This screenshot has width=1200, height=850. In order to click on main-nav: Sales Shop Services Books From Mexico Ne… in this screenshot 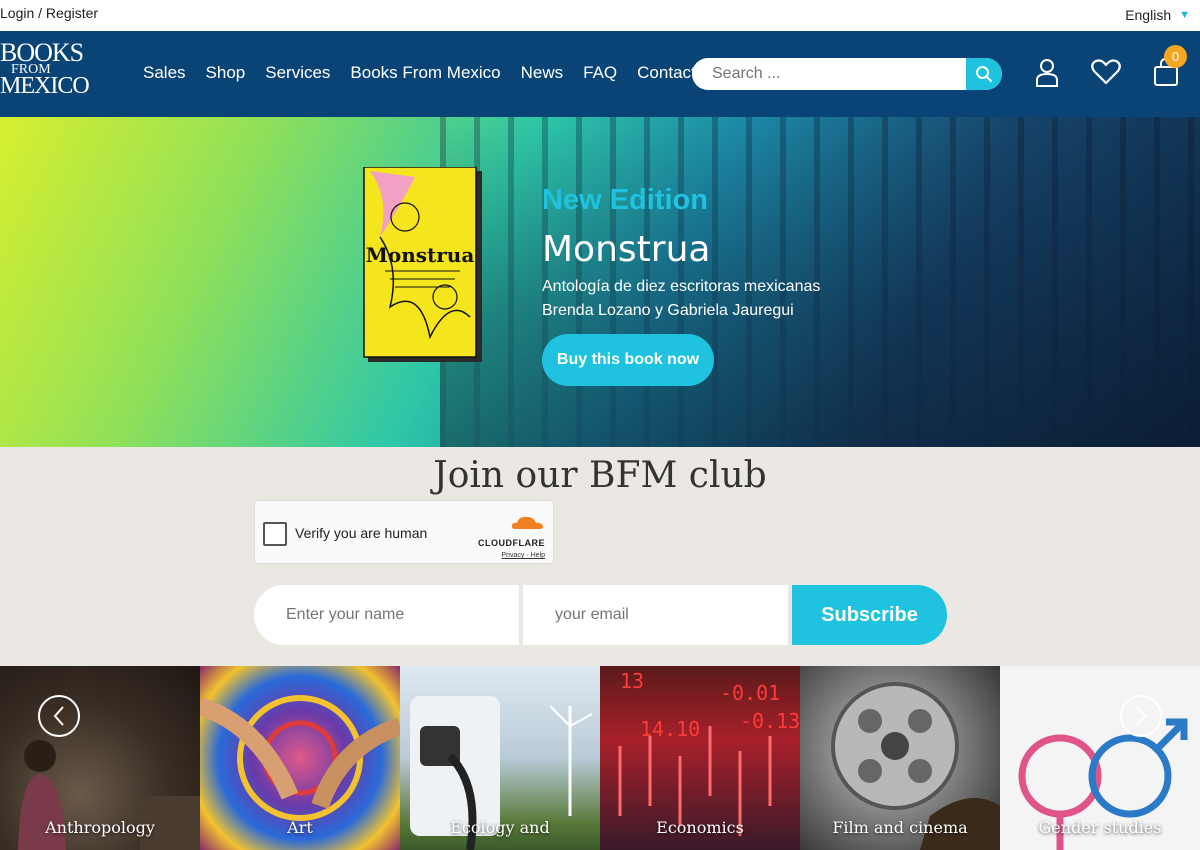, I will do `click(419, 73)`.